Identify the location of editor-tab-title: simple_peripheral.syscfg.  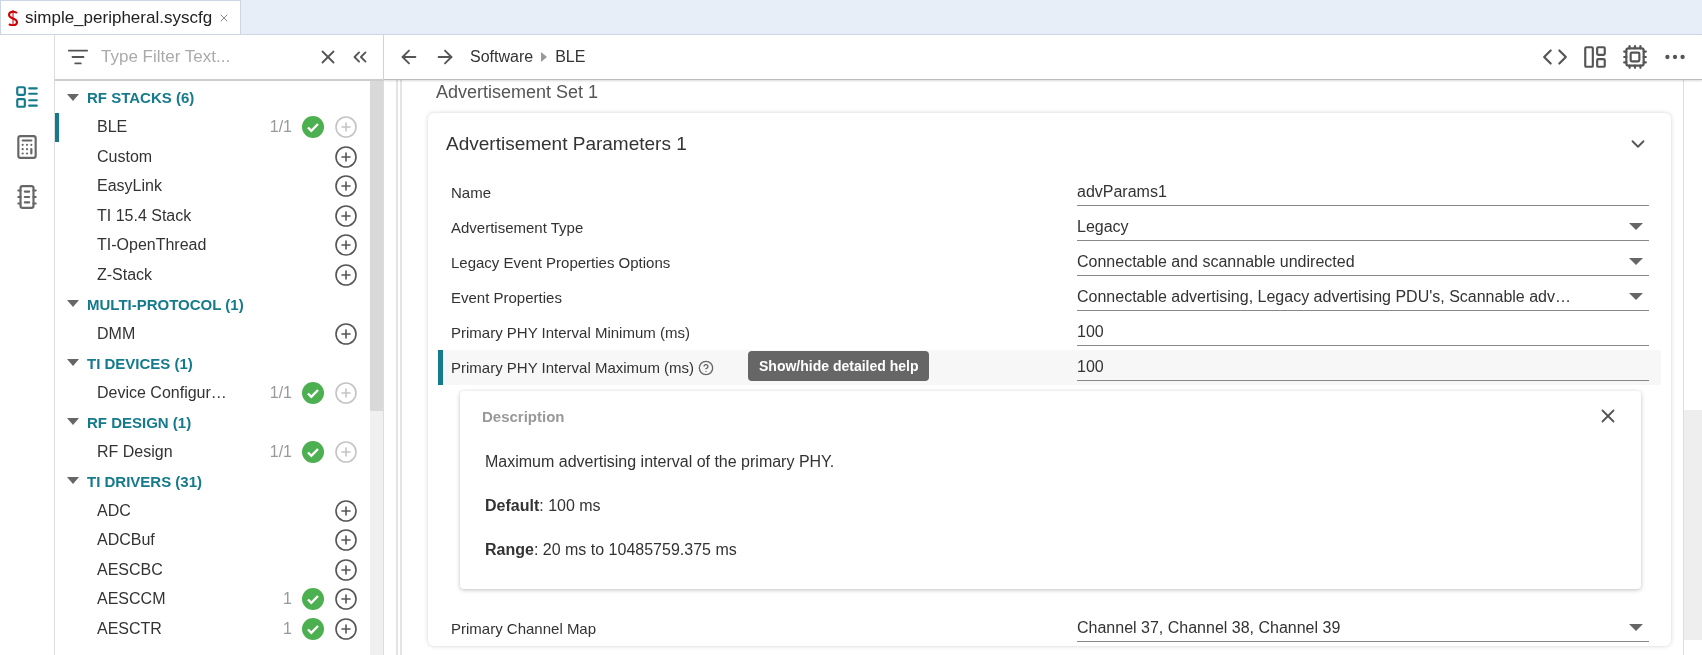
(119, 17).